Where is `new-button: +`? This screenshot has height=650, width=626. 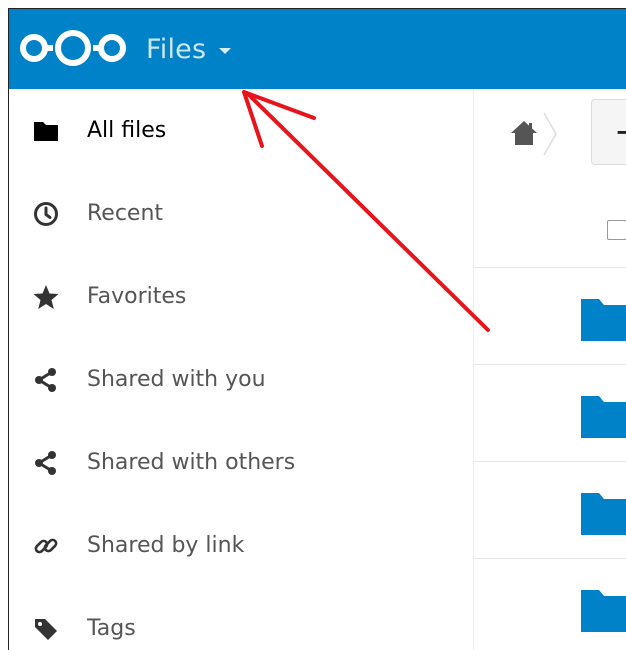 new-button: + is located at coordinates (608, 132).